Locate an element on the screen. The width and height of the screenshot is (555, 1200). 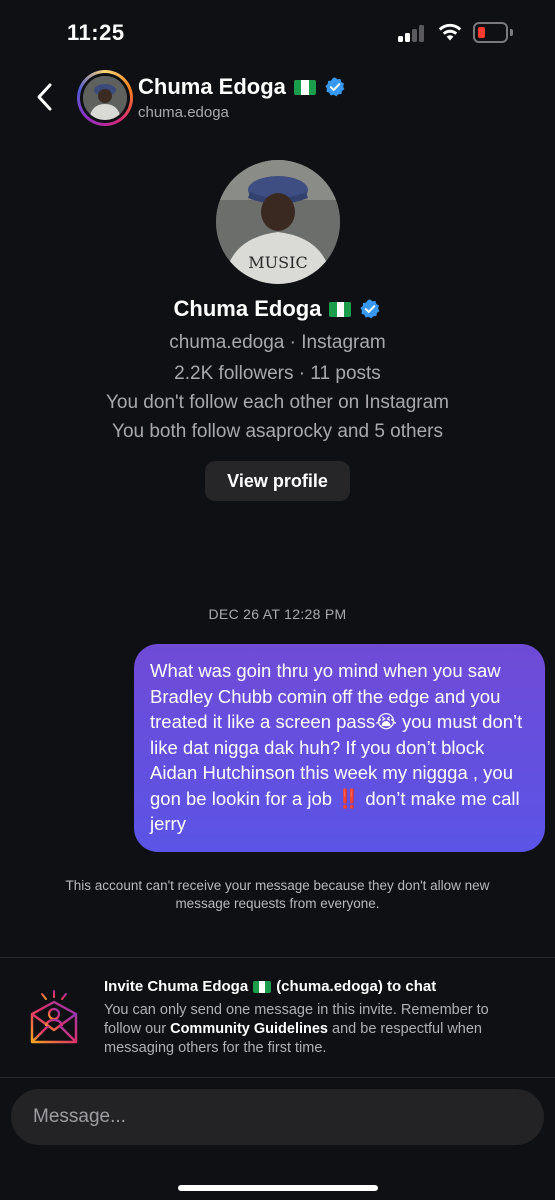
header-avatar is located at coordinates (105, 98).